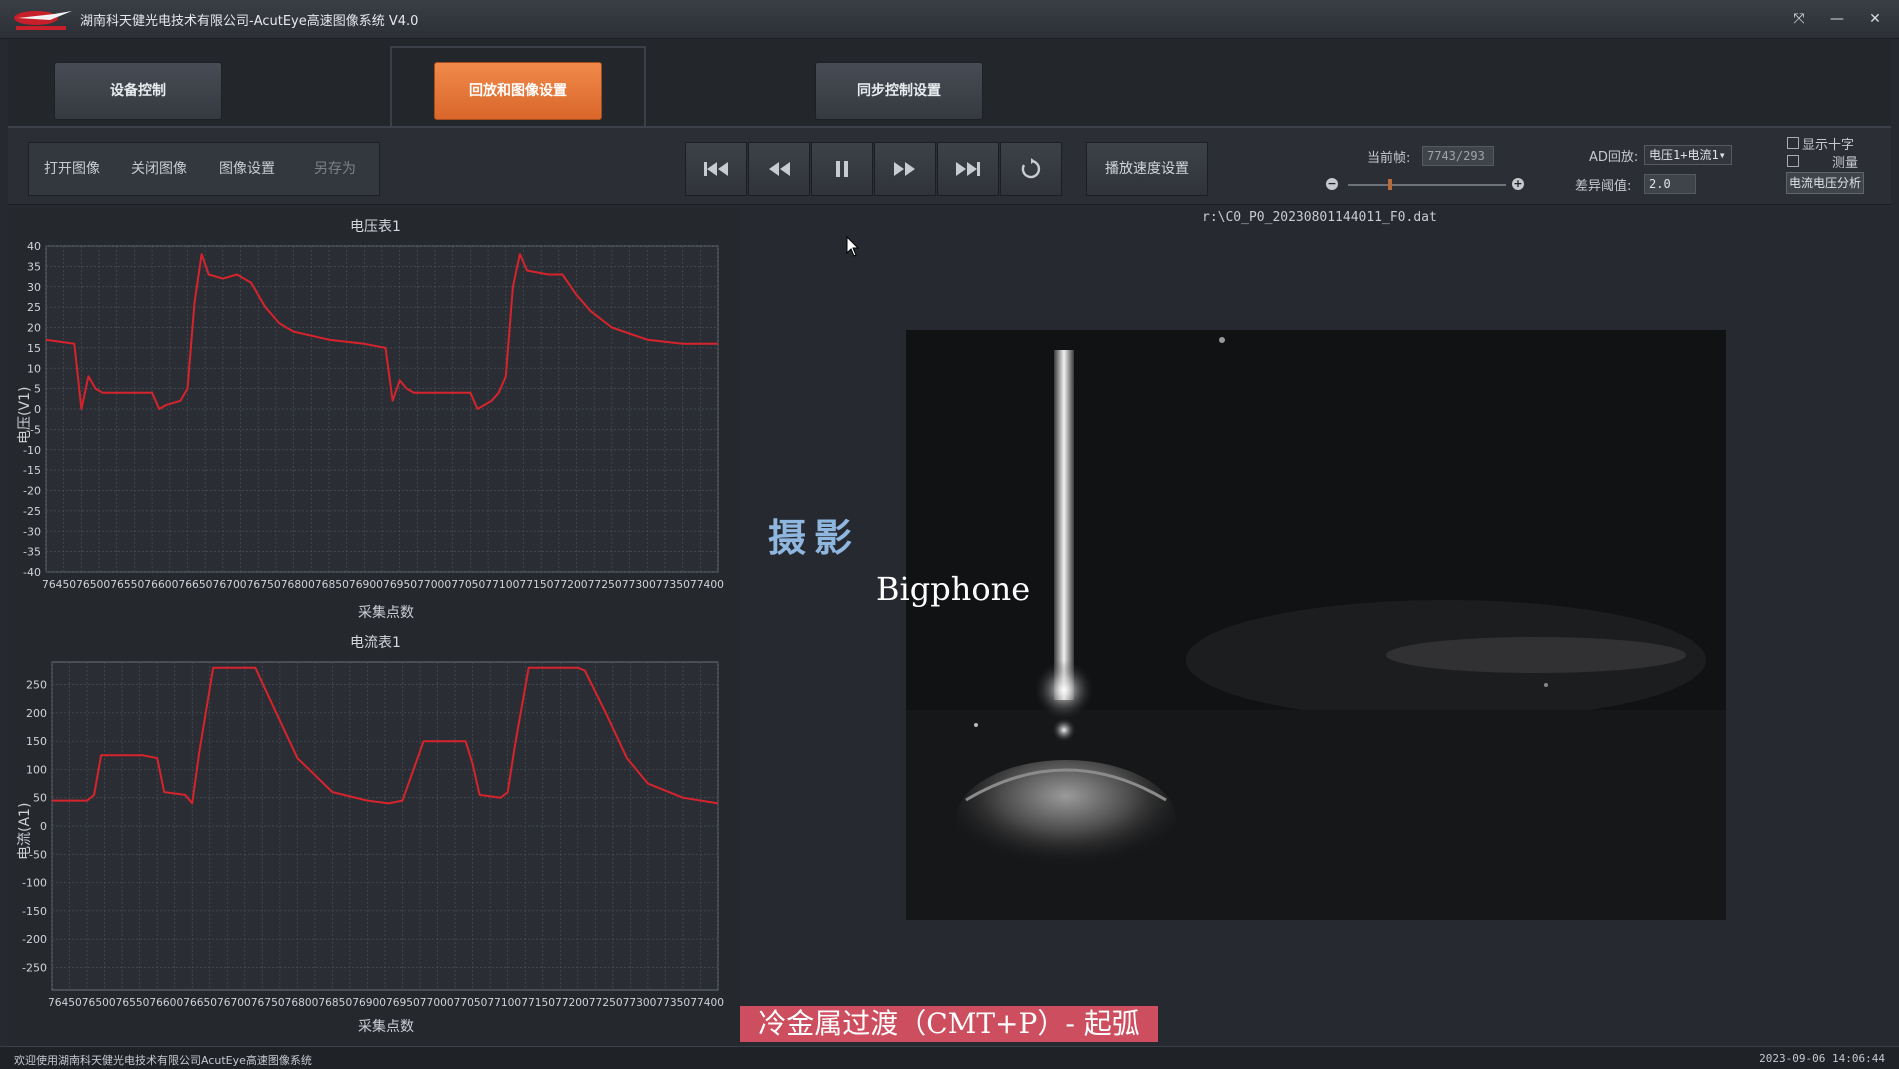 Image resolution: width=1899 pixels, height=1069 pixels. What do you see at coordinates (1603, 186) in the screenshot?
I see `diff-threshold-label: 差异阈值:` at bounding box center [1603, 186].